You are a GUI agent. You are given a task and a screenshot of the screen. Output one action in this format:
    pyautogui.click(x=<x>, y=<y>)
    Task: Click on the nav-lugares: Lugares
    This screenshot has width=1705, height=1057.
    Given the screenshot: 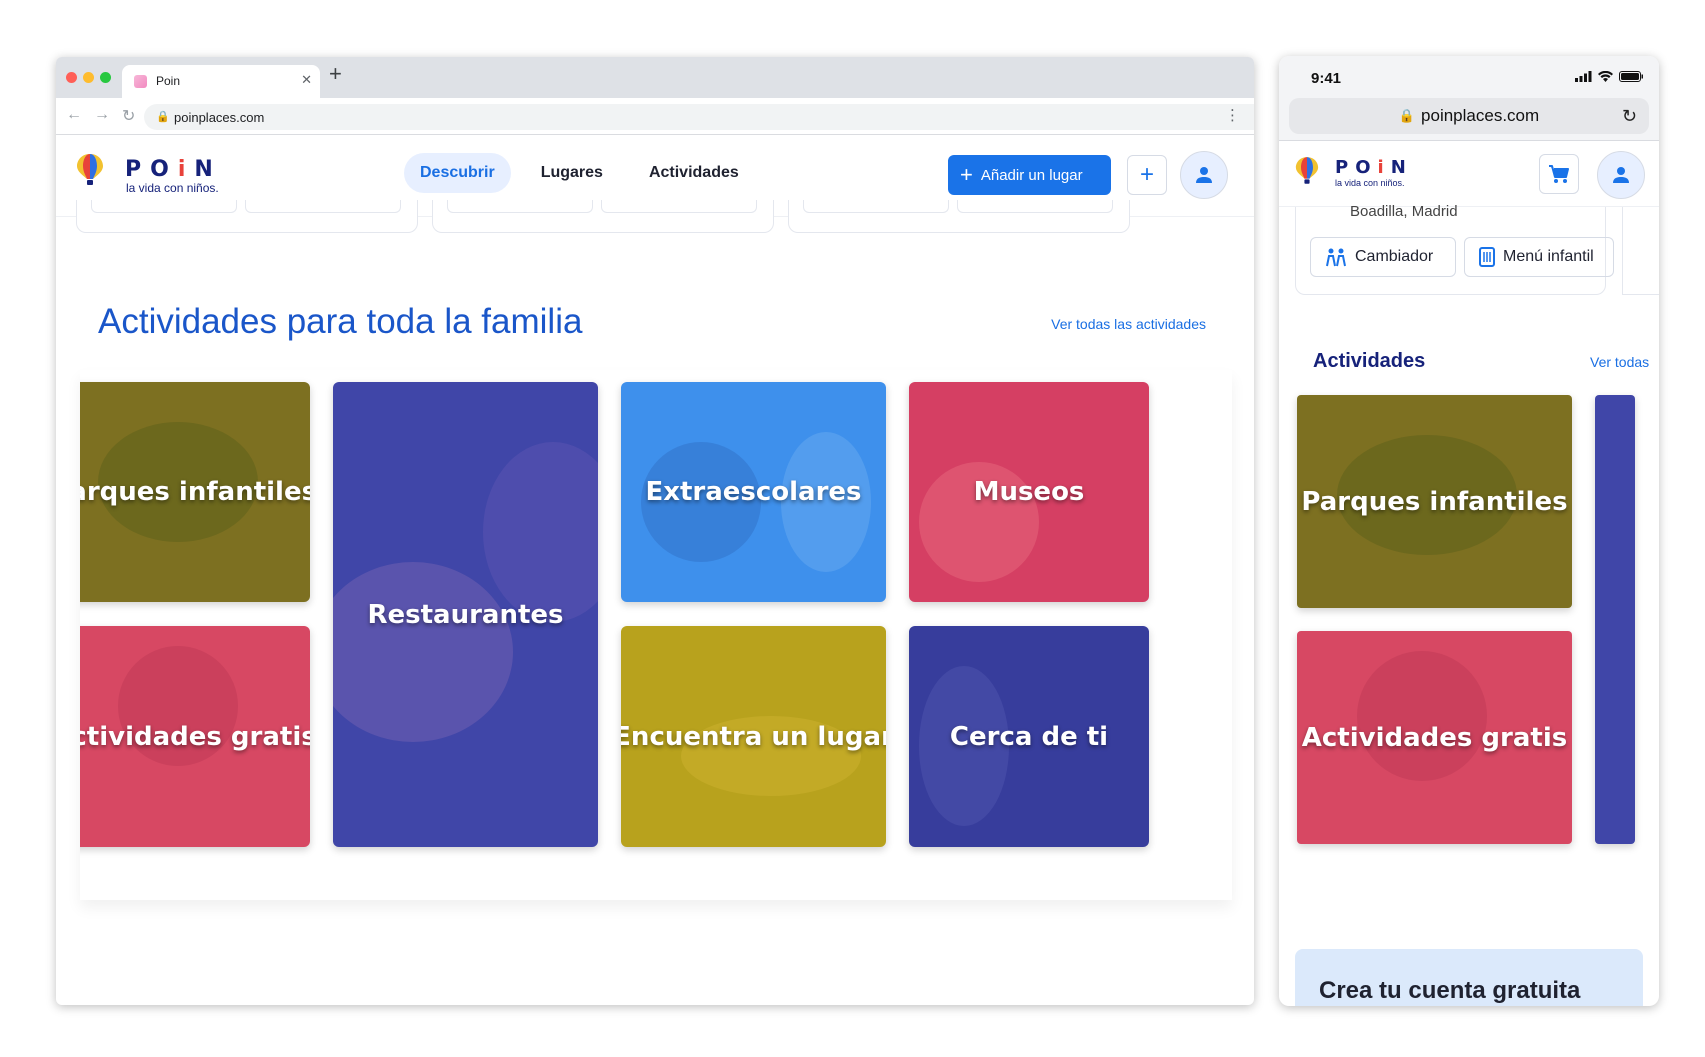 What is the action you would take?
    pyautogui.click(x=572, y=173)
    